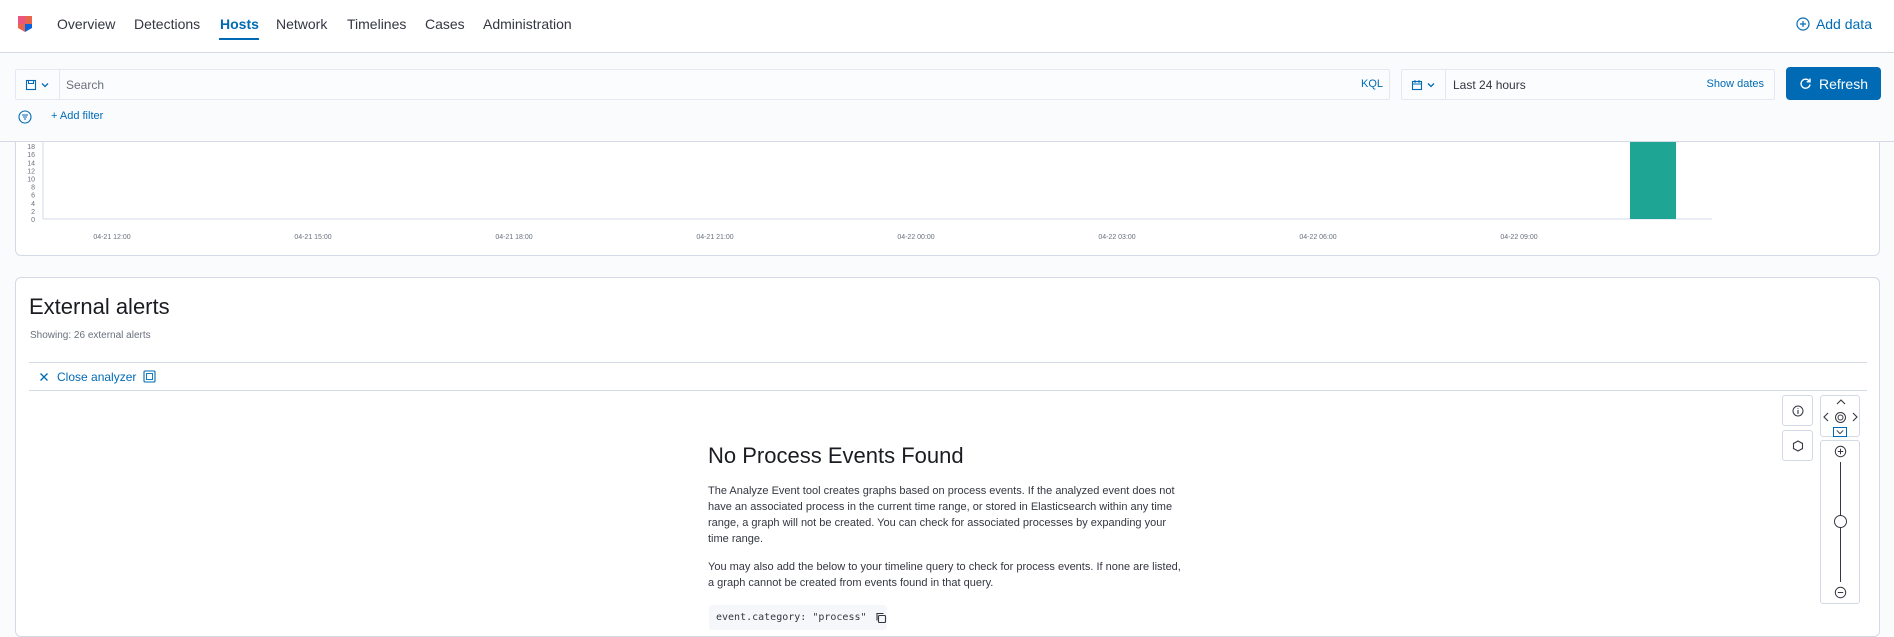 This screenshot has width=1894, height=637. Describe the element at coordinates (1840, 451) in the screenshot. I see `zoom-in-icon` at that location.